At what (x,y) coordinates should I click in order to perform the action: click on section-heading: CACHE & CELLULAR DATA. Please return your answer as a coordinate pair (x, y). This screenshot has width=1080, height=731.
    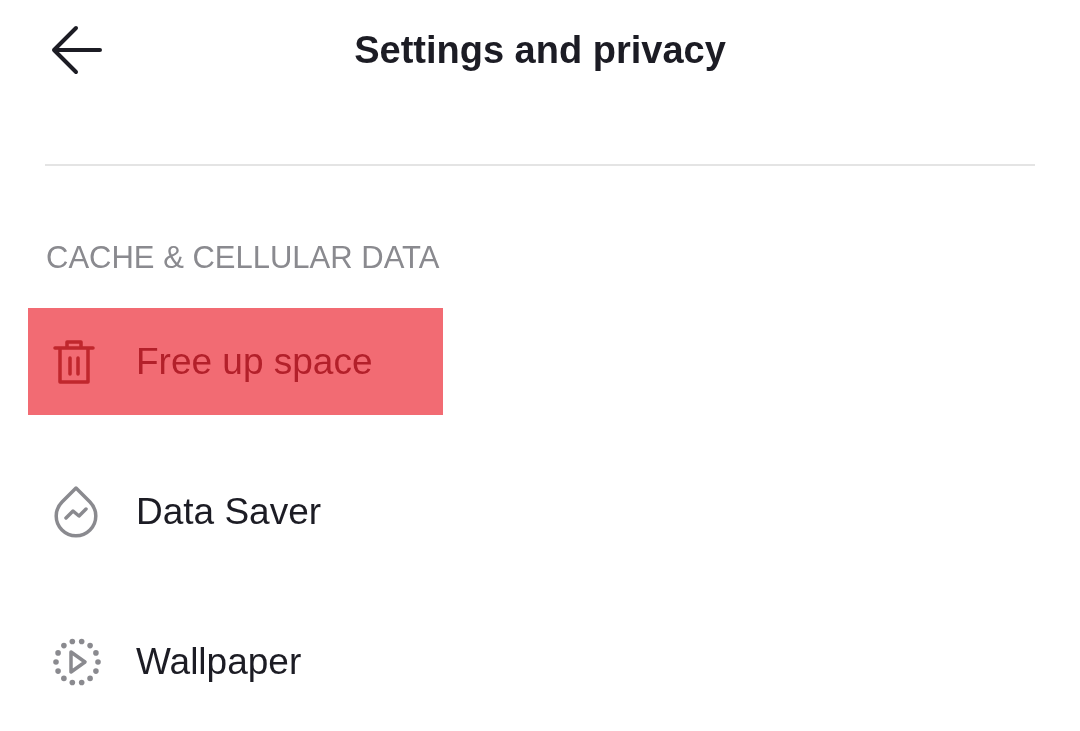
    Looking at the image, I should click on (243, 258).